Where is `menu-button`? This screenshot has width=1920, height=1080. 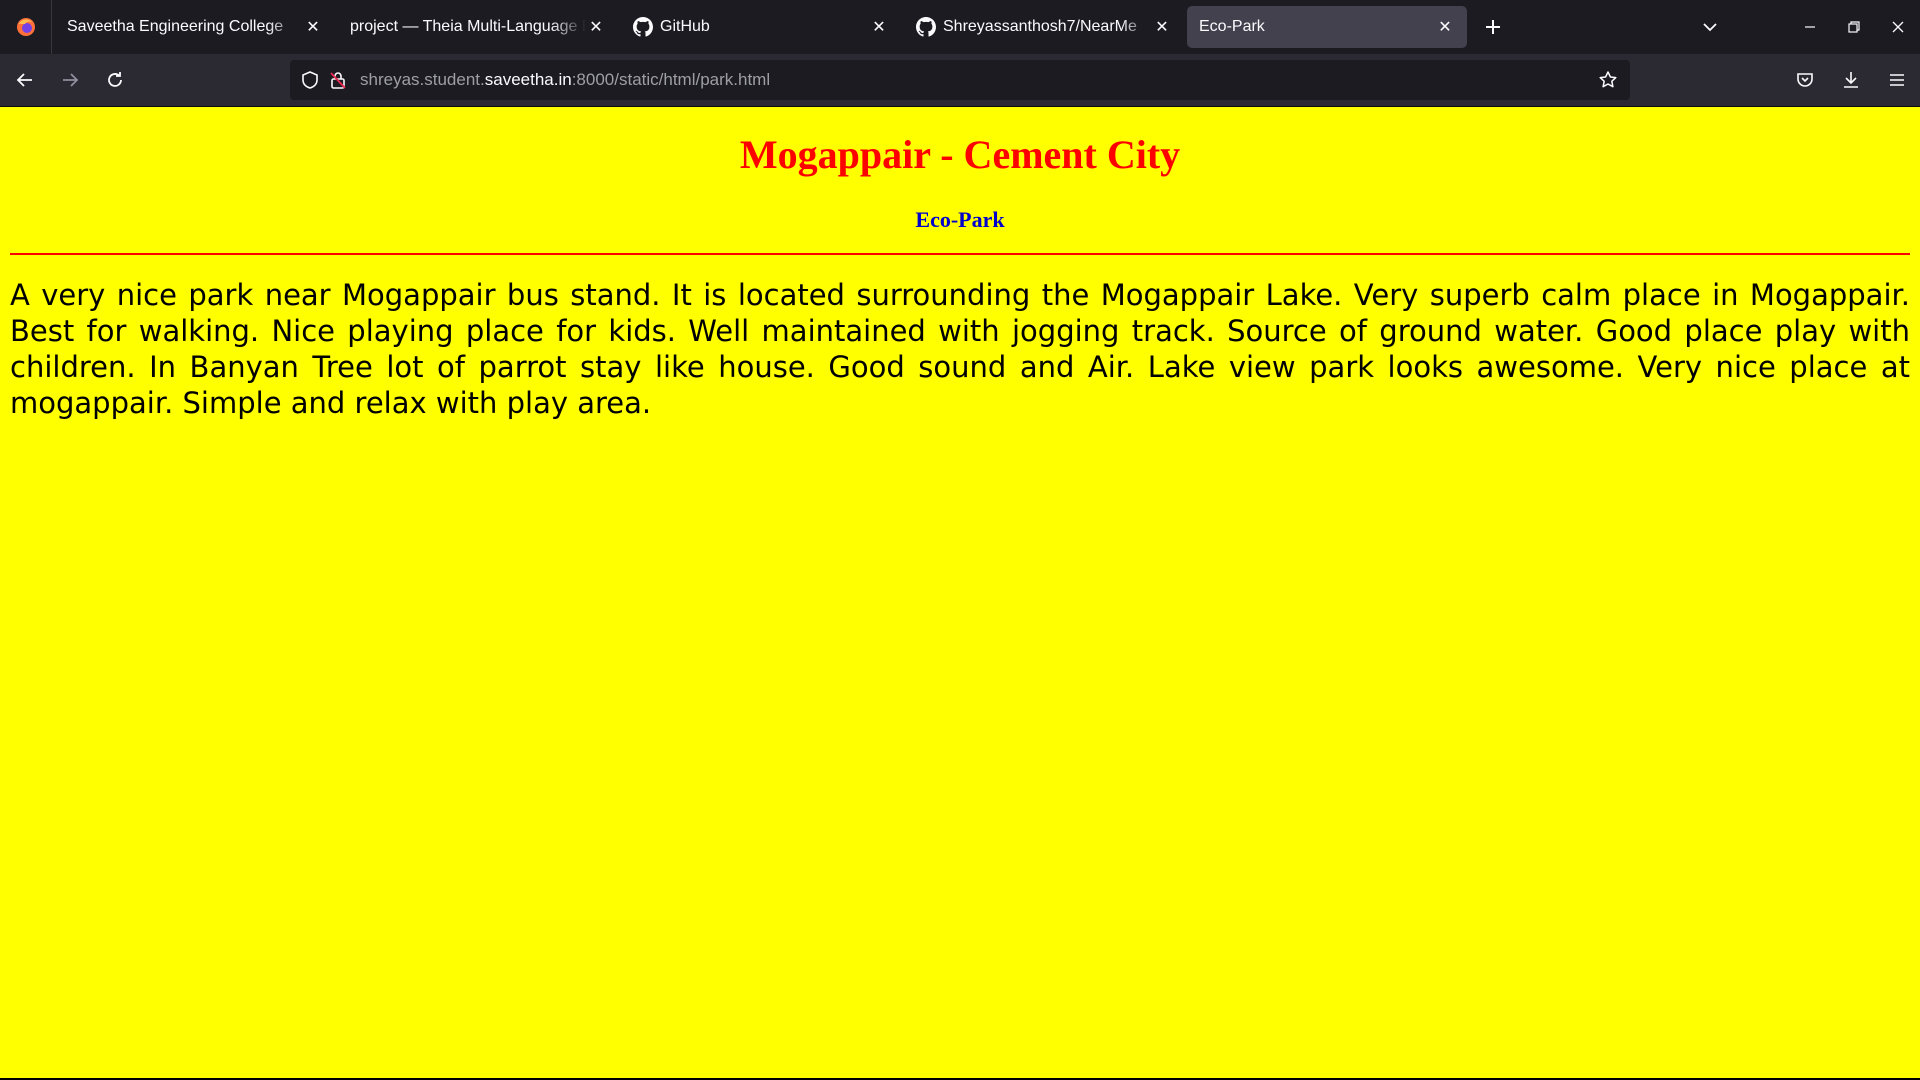
menu-button is located at coordinates (1897, 80).